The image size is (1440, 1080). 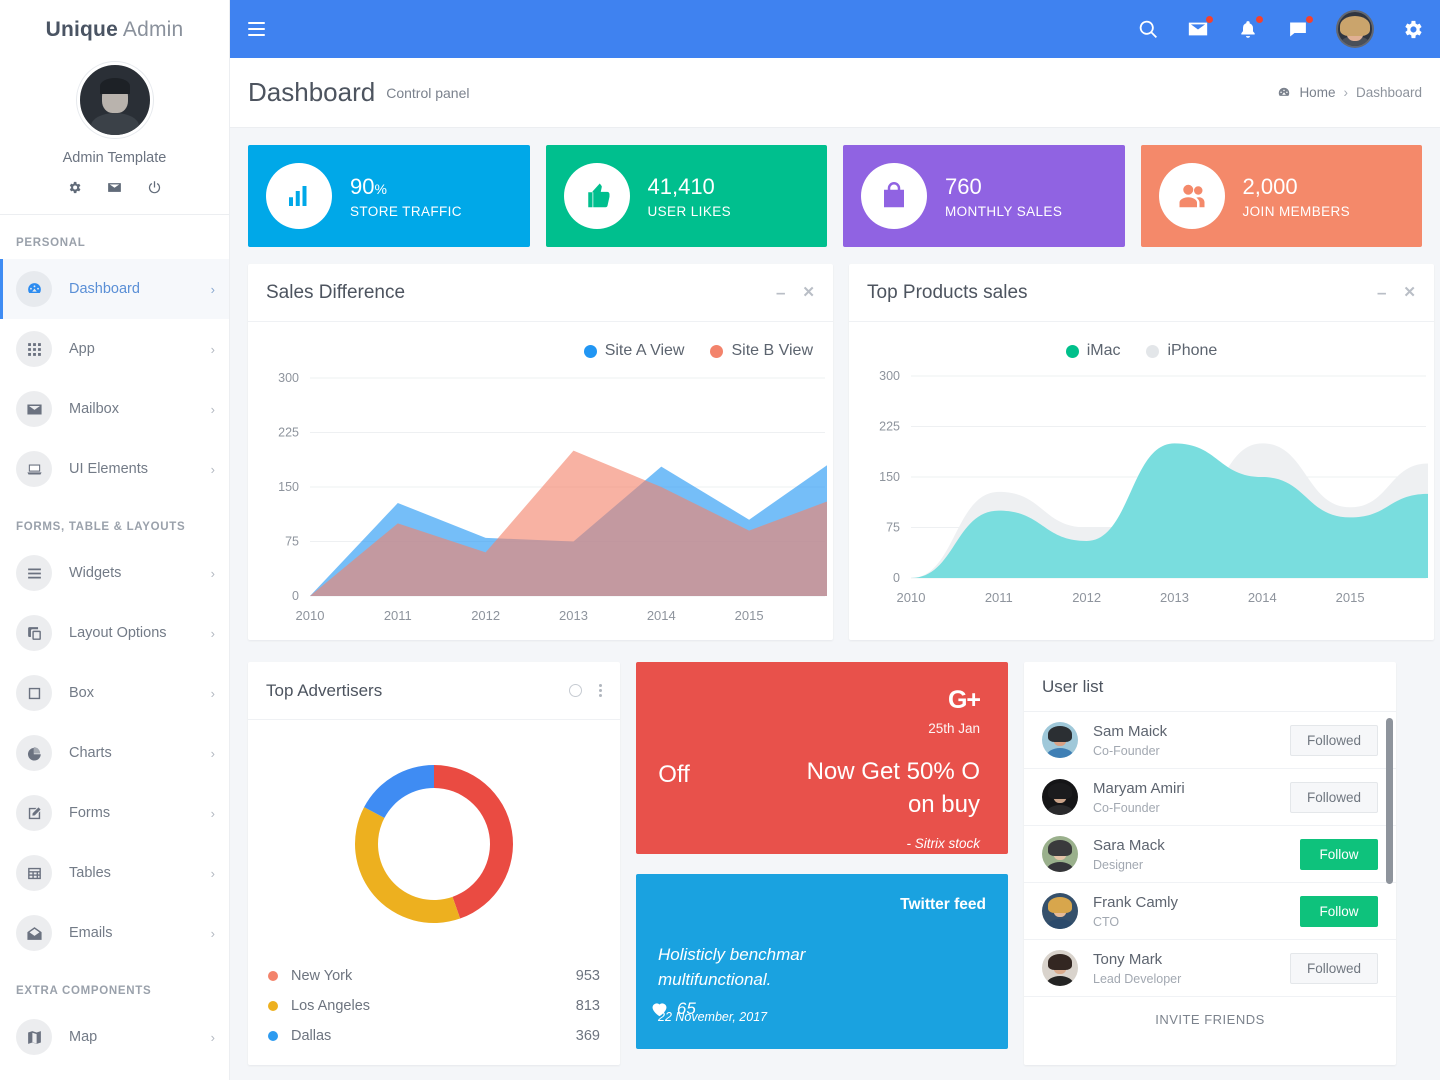 I want to click on profile-avatar, so click(x=114, y=100).